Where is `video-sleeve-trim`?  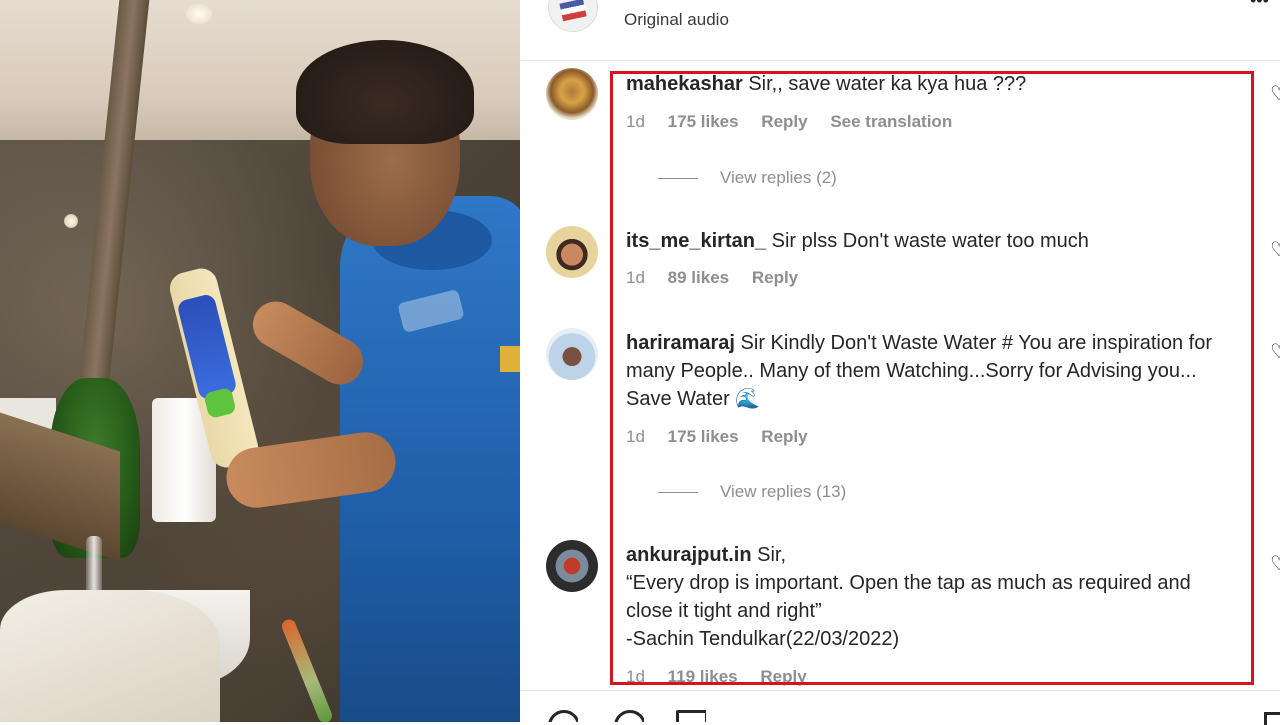
video-sleeve-trim is located at coordinates (510, 359).